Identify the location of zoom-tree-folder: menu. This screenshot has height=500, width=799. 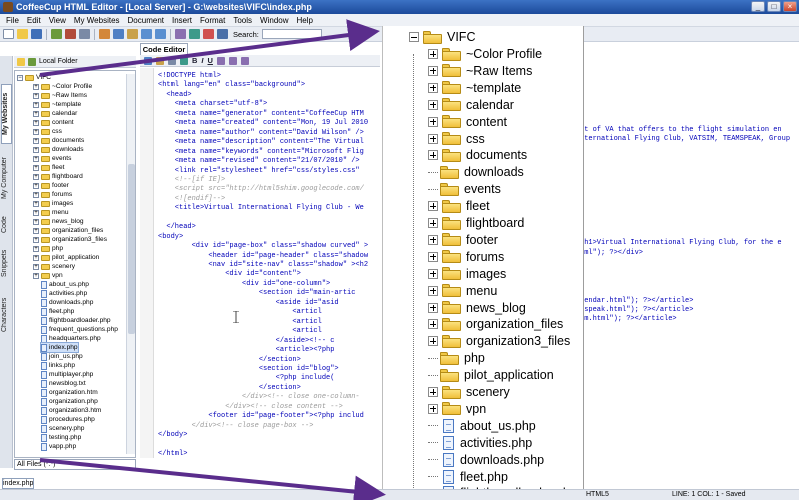
(462, 291).